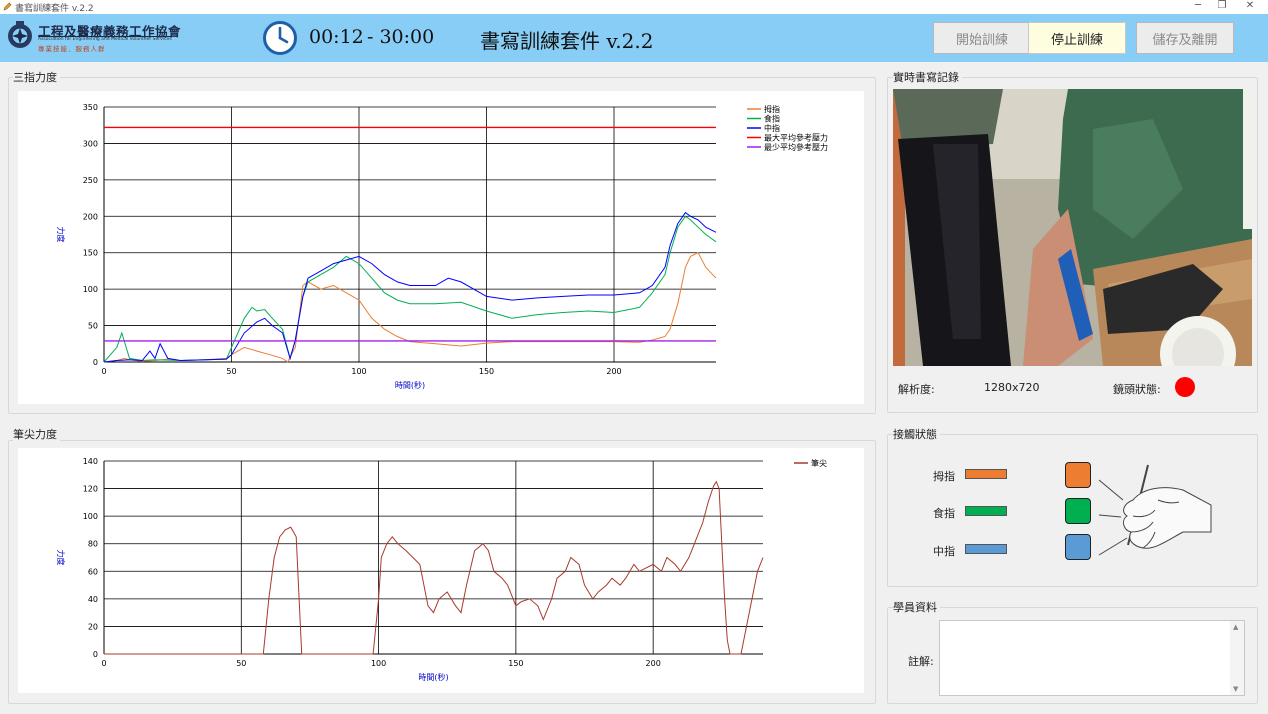 This screenshot has height=714, width=1268. Describe the element at coordinates (944, 476) in the screenshot. I see `thumb-label: 拇指` at that location.